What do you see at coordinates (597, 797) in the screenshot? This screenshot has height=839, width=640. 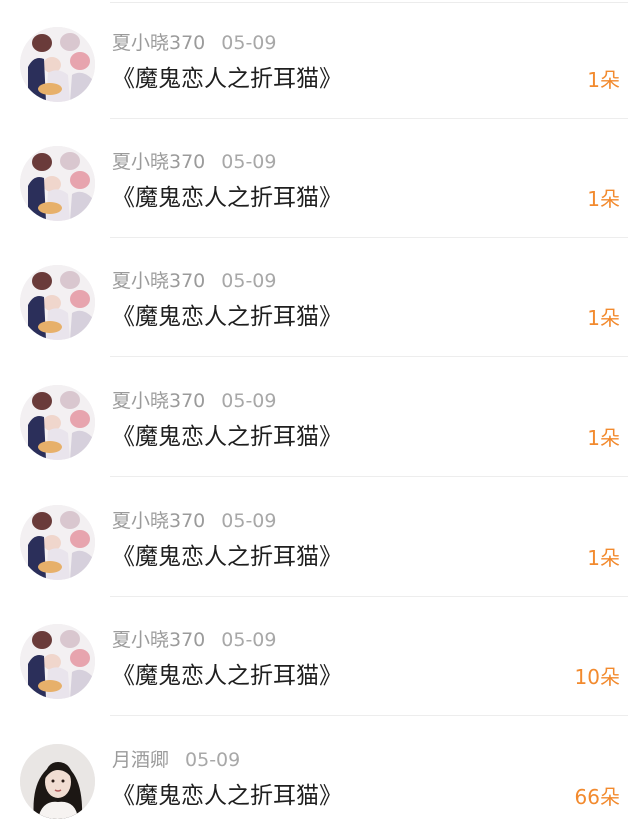 I see `flower-count: 66朵` at bounding box center [597, 797].